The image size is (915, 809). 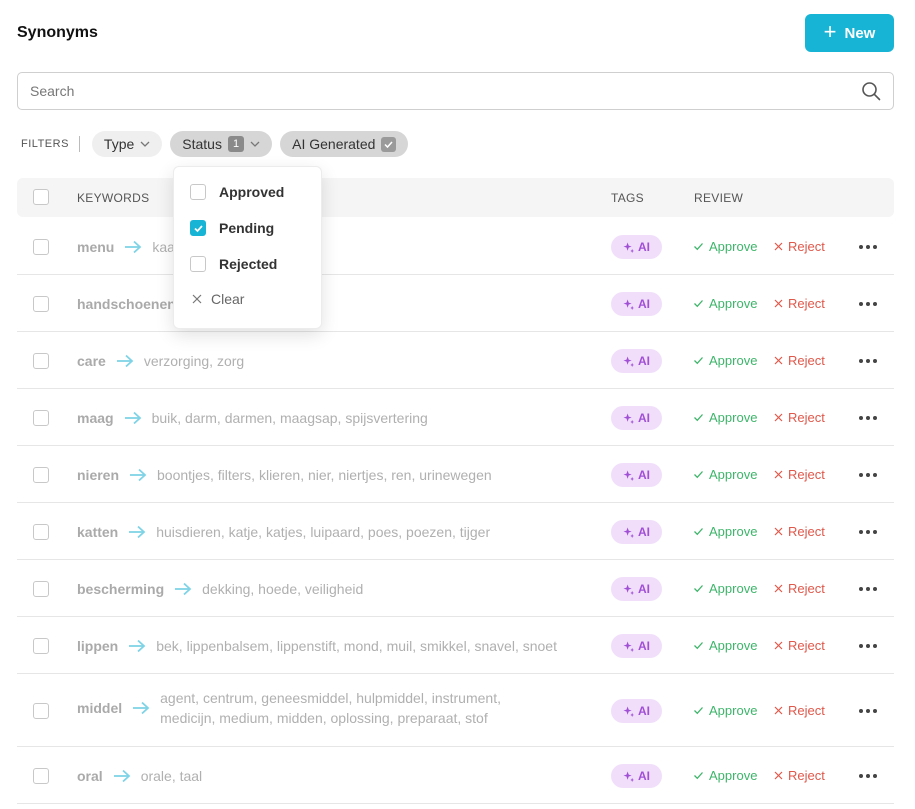 I want to click on keyword: bescherming, so click(x=121, y=589).